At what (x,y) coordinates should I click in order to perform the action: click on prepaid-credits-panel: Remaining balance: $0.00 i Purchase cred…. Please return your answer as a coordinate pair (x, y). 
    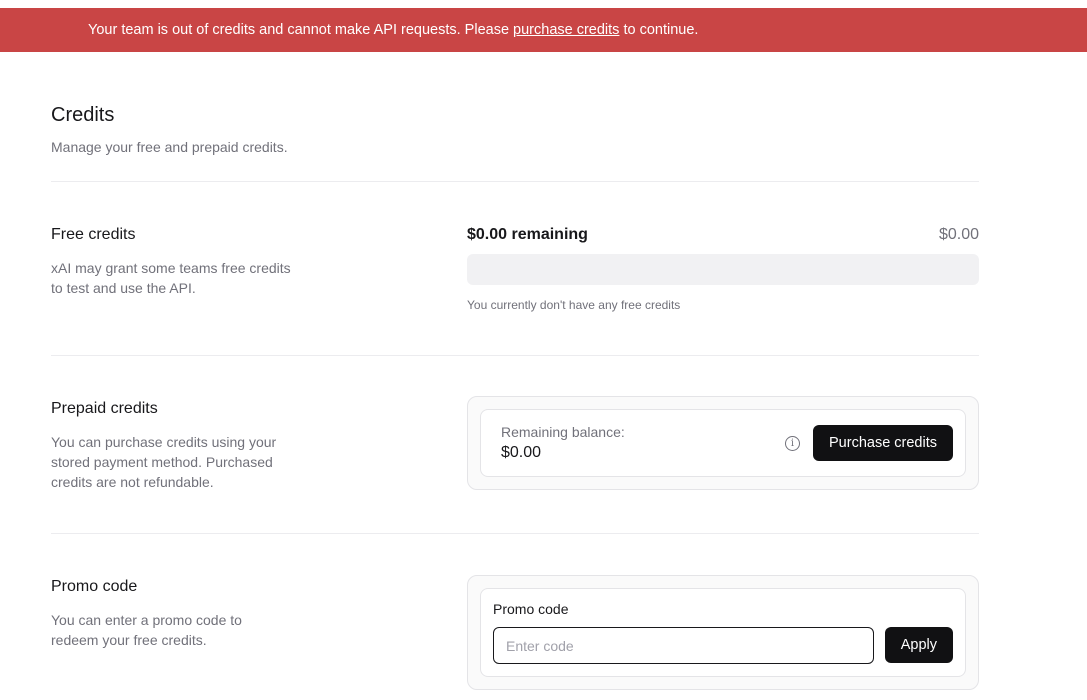
    Looking at the image, I should click on (723, 464).